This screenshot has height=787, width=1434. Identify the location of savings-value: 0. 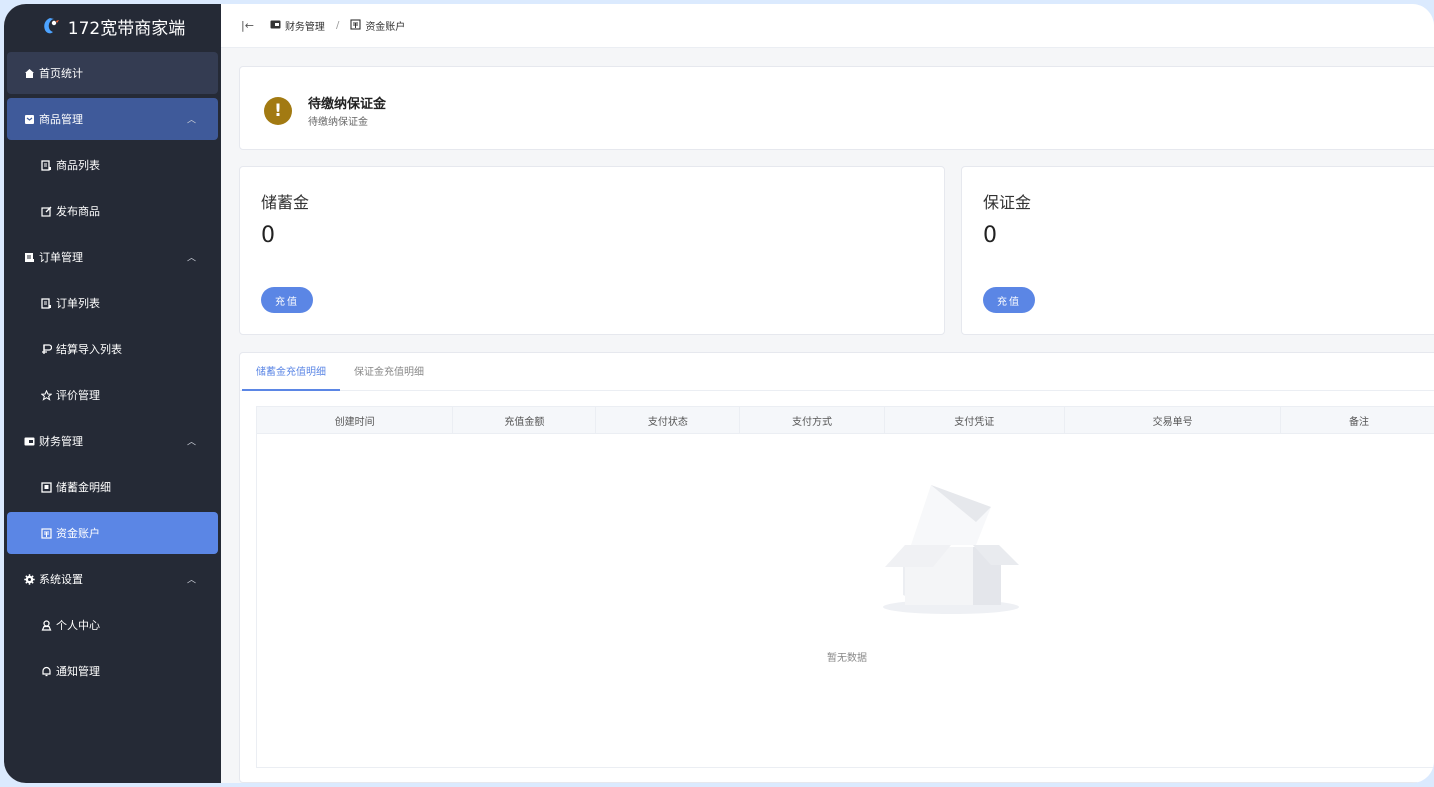
(268, 235).